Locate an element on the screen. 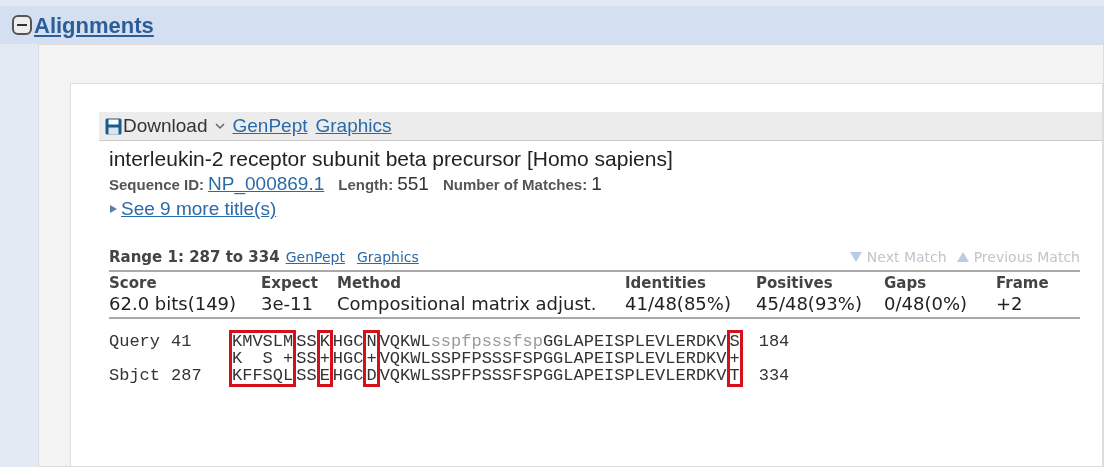 Image resolution: width=1104 pixels, height=467 pixels. table-cell: 0/48(0%) is located at coordinates (926, 304).